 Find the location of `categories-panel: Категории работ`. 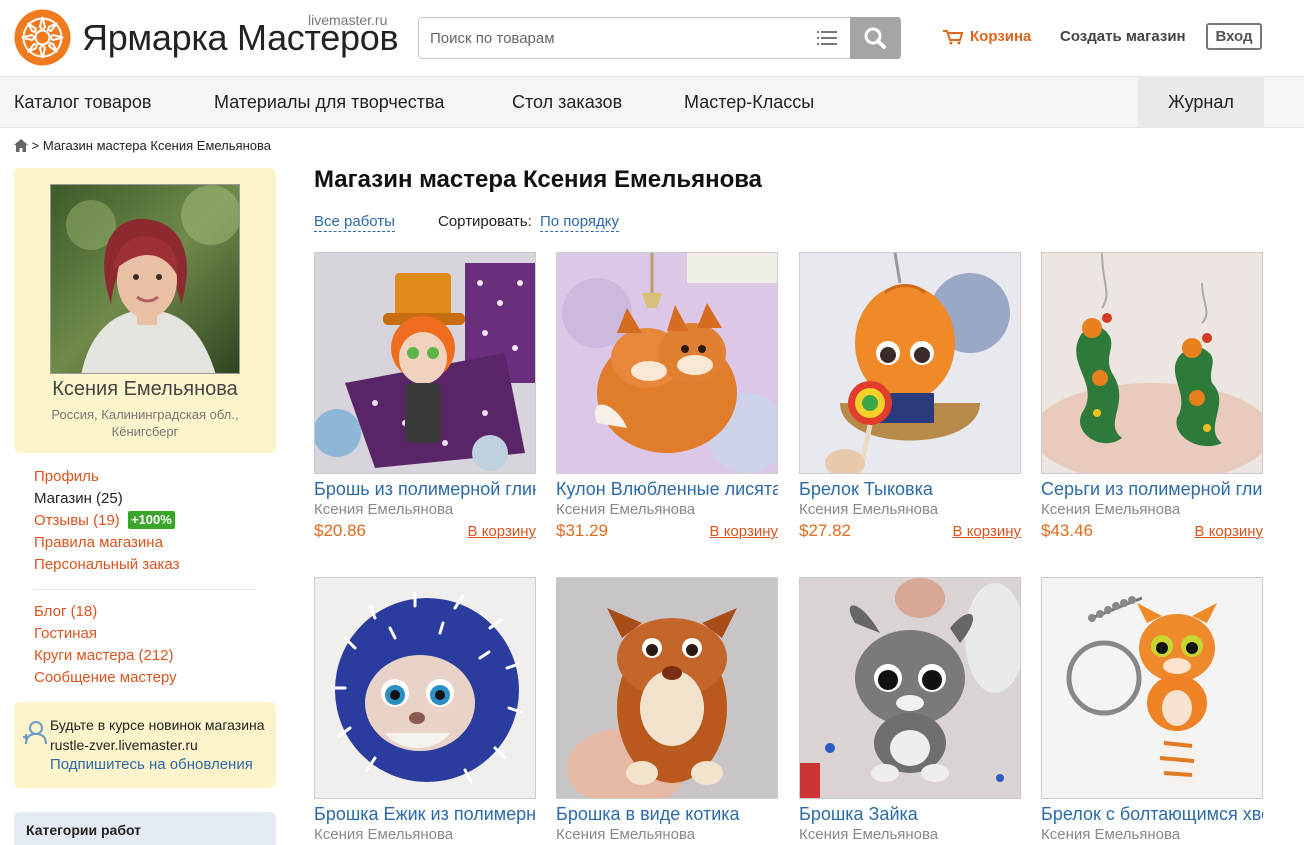

categories-panel: Категории работ is located at coordinates (145, 828).